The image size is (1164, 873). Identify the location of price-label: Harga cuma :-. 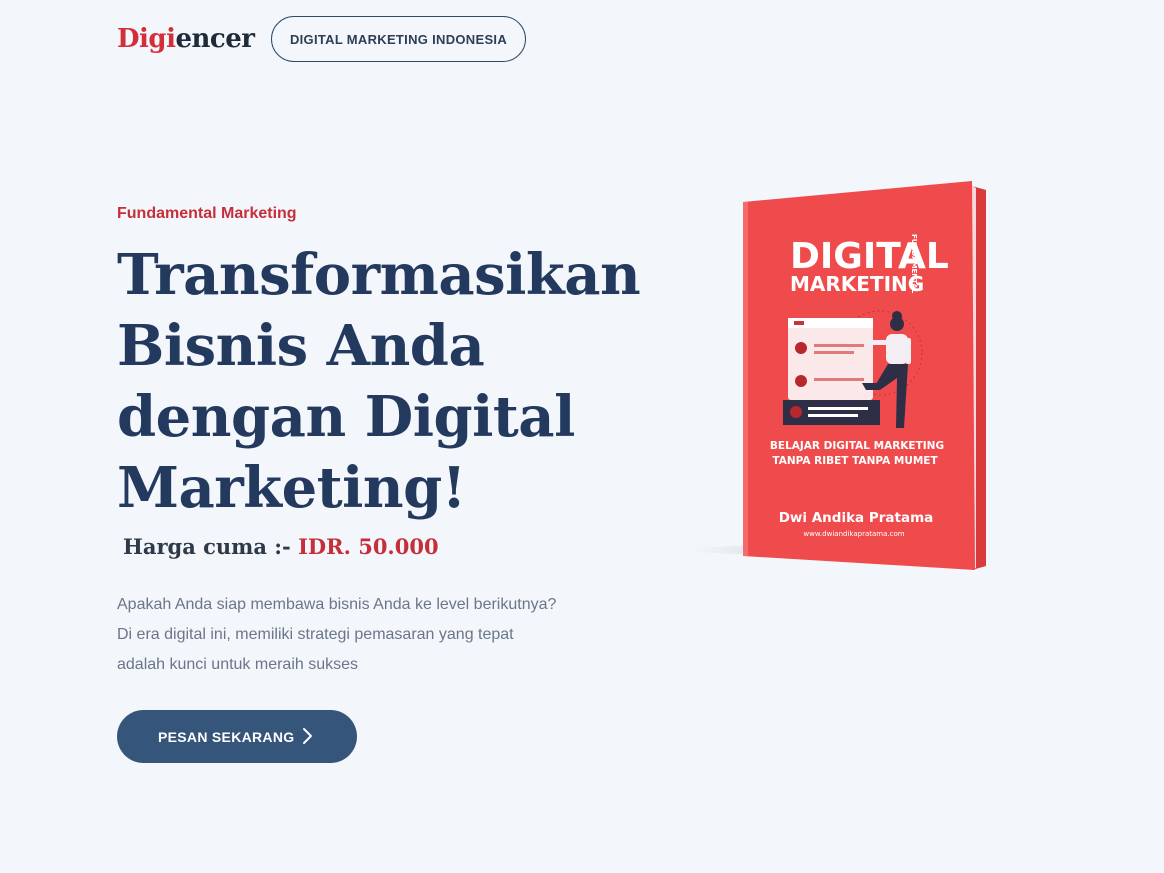
(207, 546).